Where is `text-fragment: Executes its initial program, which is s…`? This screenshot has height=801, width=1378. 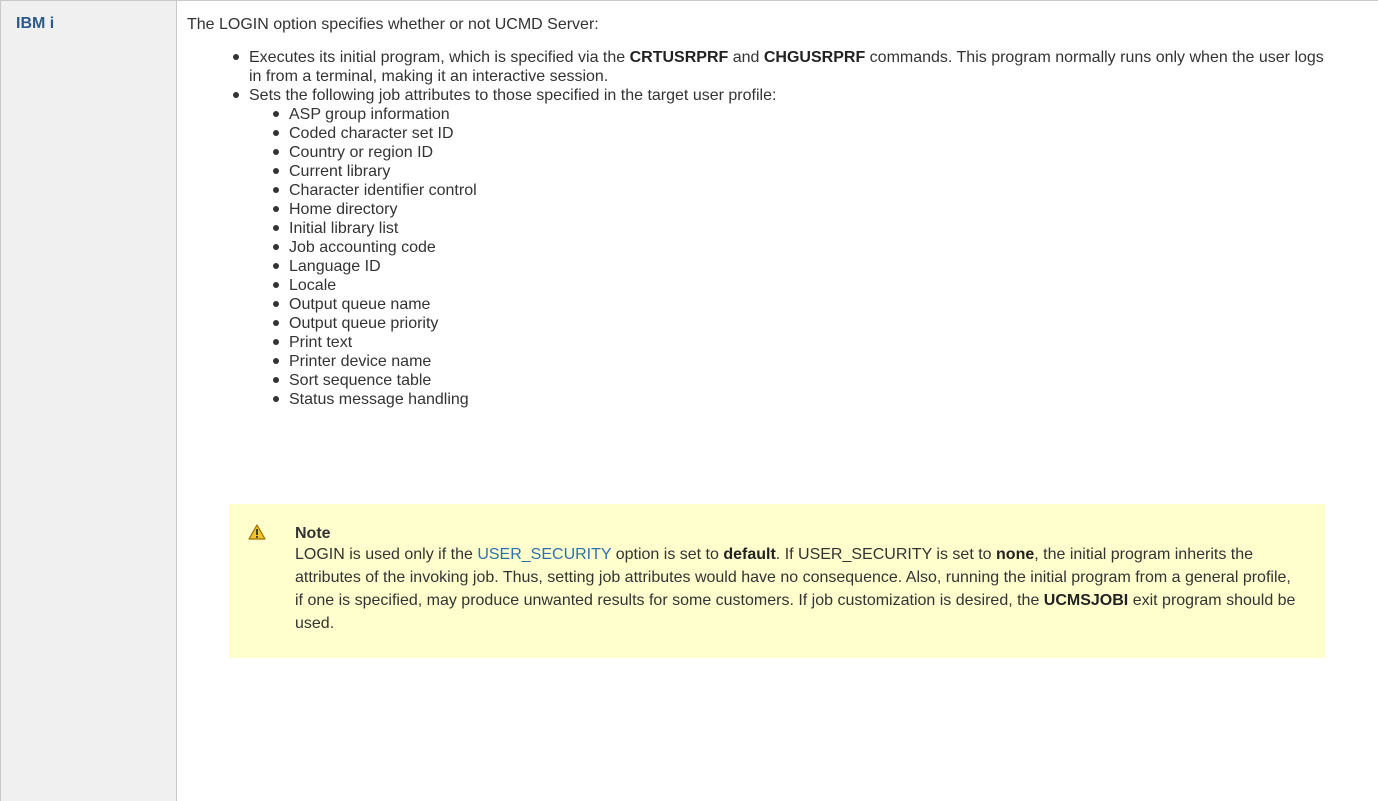
text-fragment: Executes its initial program, which is s… is located at coordinates (439, 57).